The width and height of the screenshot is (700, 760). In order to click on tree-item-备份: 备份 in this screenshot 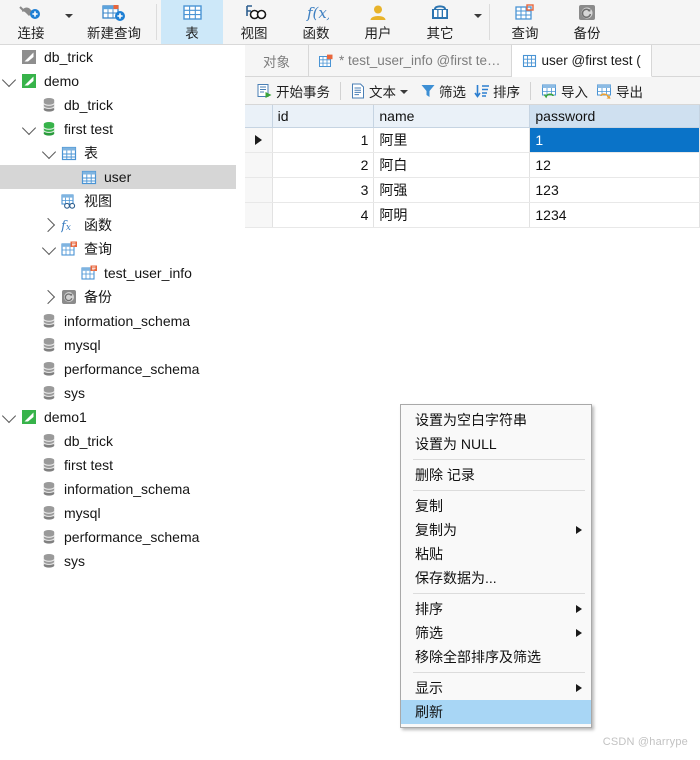, I will do `click(121, 297)`.